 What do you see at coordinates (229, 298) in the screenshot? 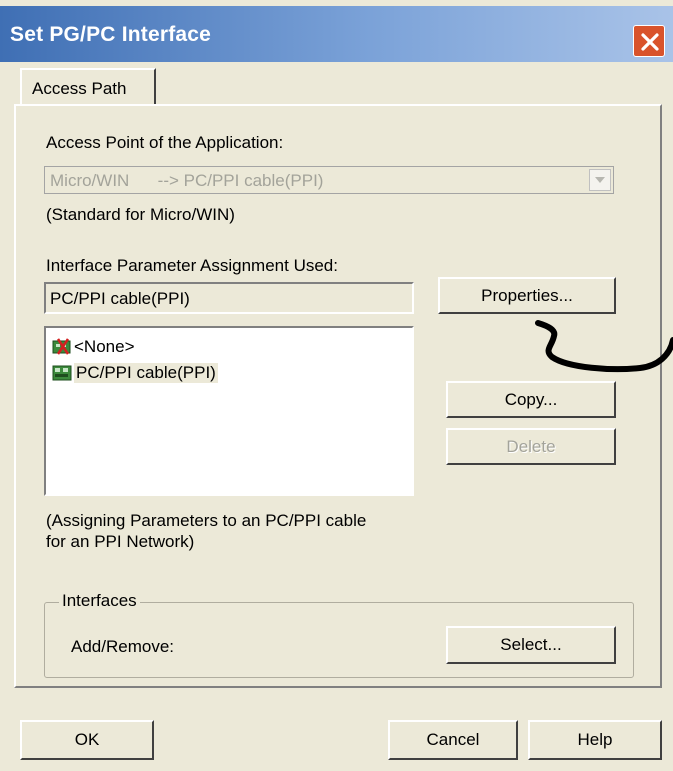
I see `interface-param-field: PC/PPI cable(PPI)` at bounding box center [229, 298].